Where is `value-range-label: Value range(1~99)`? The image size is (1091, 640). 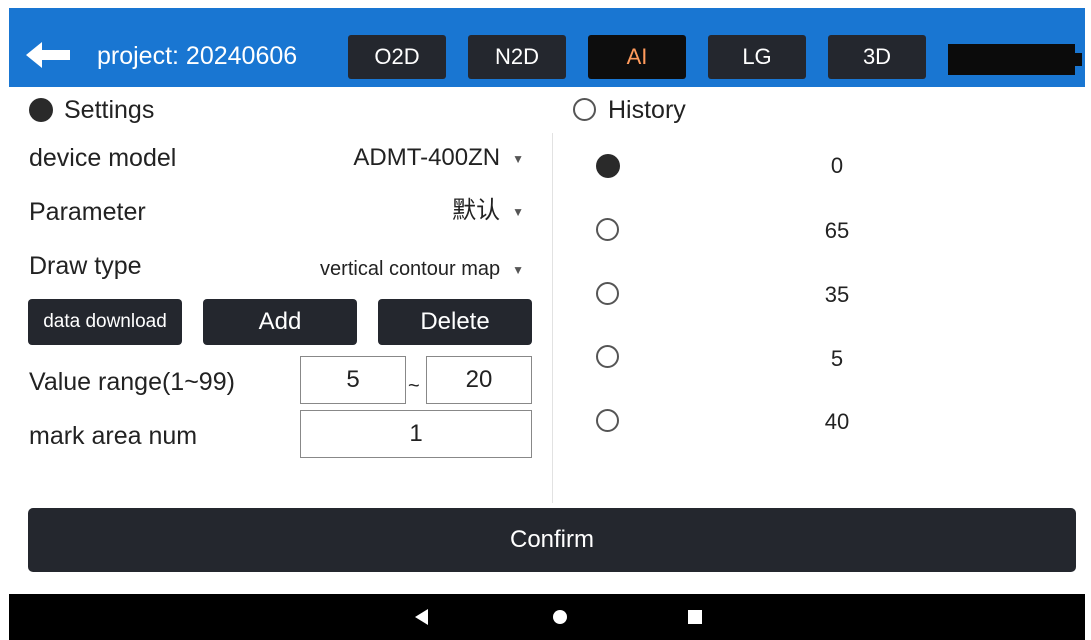 value-range-label: Value range(1~99) is located at coordinates (132, 382).